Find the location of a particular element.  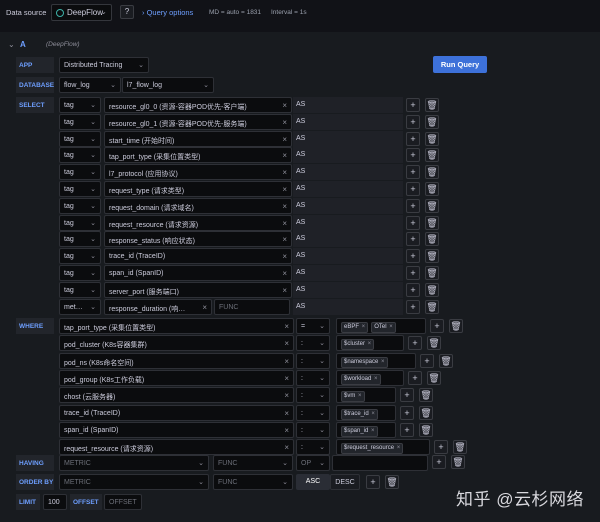

value-tag: $vm × is located at coordinates (353, 396).